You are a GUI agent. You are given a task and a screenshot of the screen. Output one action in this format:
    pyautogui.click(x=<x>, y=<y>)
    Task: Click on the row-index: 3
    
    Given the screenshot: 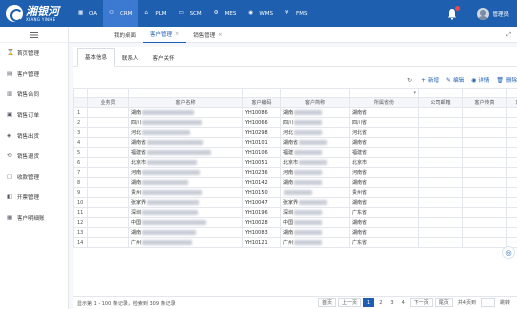 What is the action you would take?
    pyautogui.click(x=80, y=132)
    